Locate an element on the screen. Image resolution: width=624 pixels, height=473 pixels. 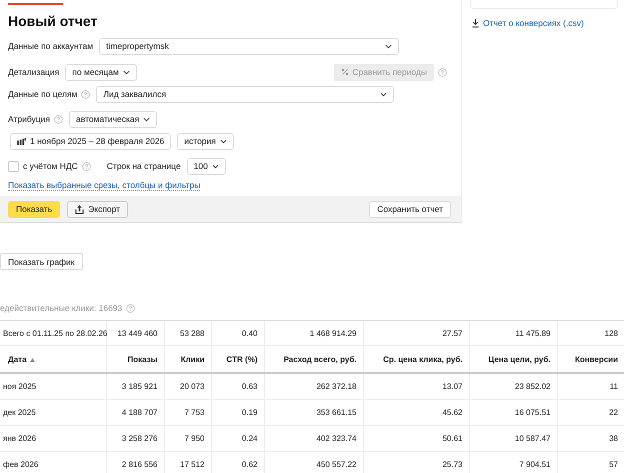
show-button: Показать is located at coordinates (34, 209).